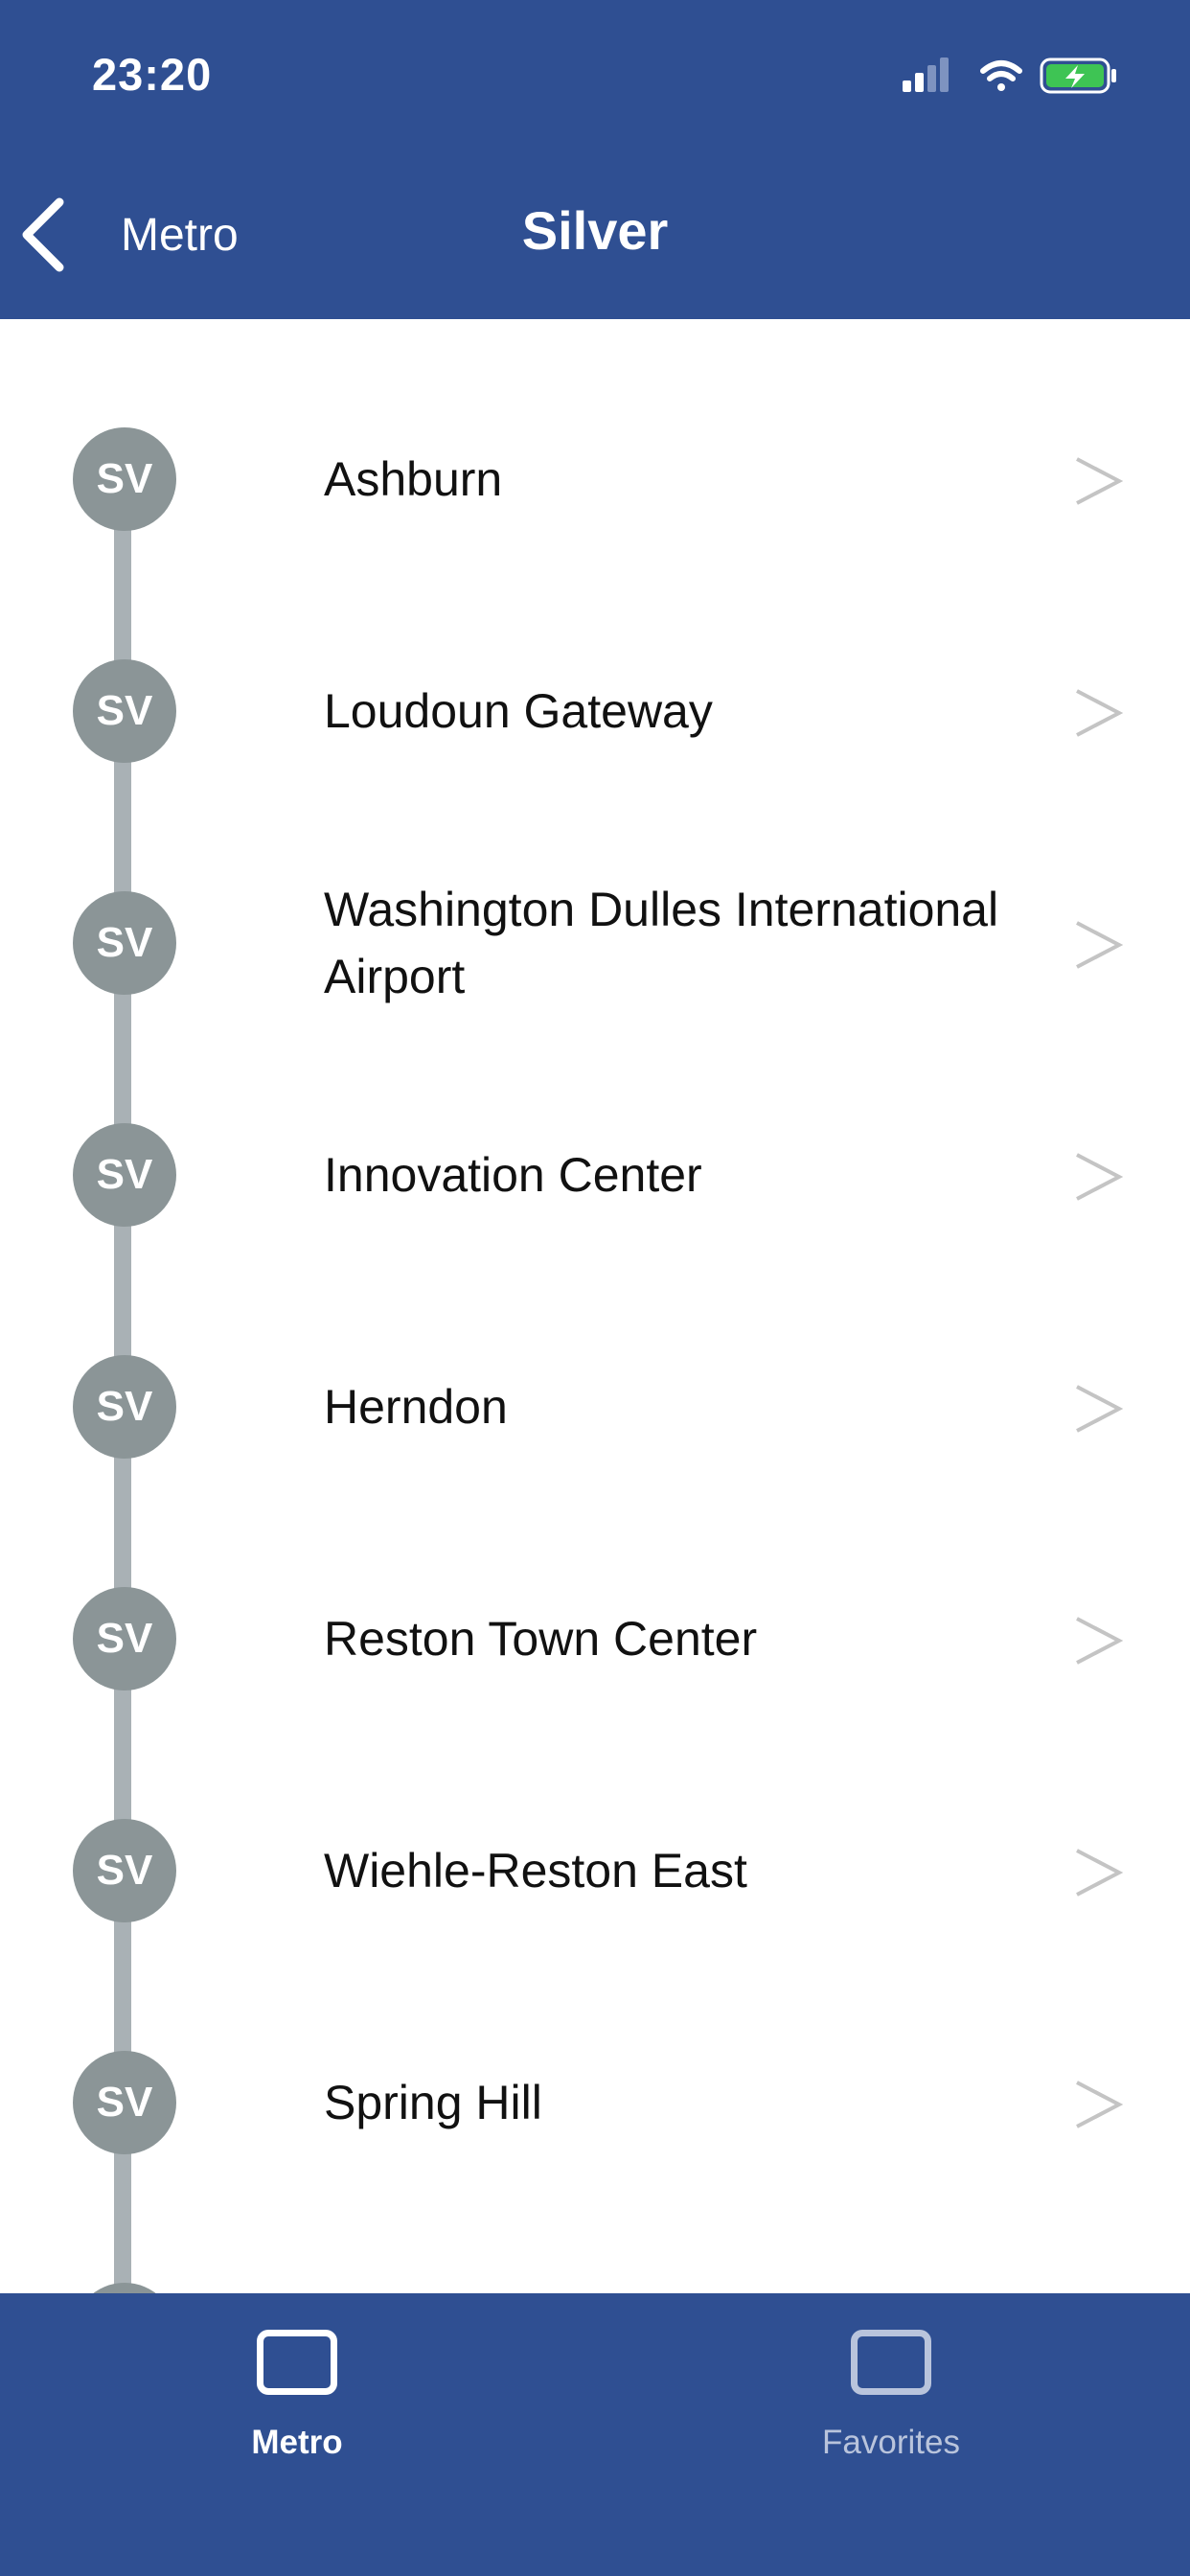 The width and height of the screenshot is (1190, 2576). I want to click on page-title-text: Silver, so click(595, 230).